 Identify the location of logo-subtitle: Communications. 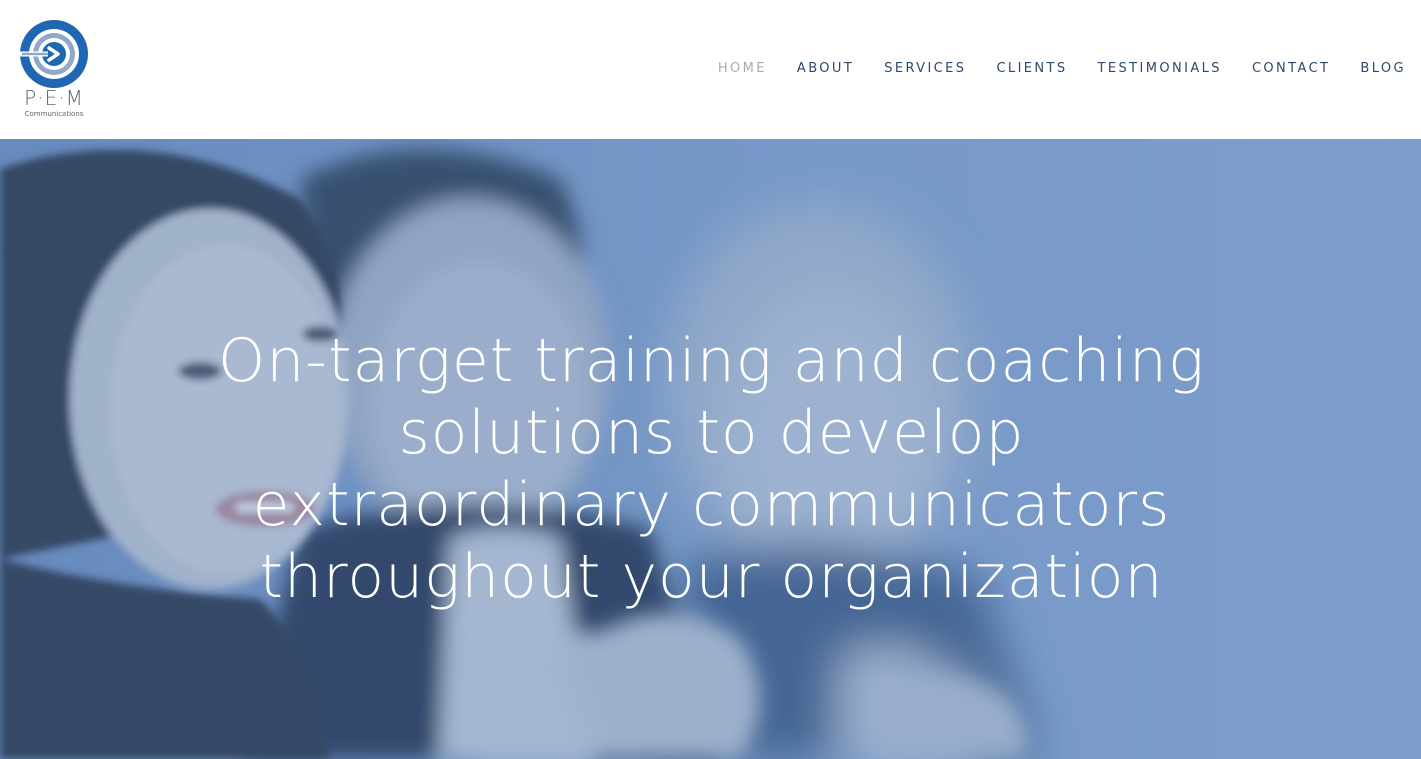
(54, 114).